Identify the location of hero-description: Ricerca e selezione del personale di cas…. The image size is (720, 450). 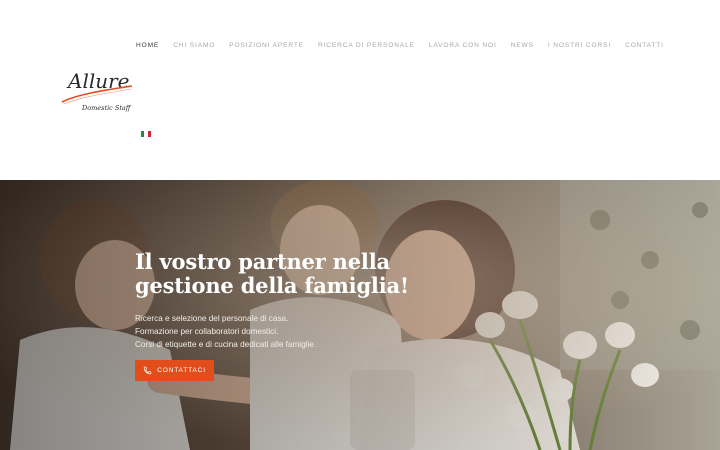
(265, 331).